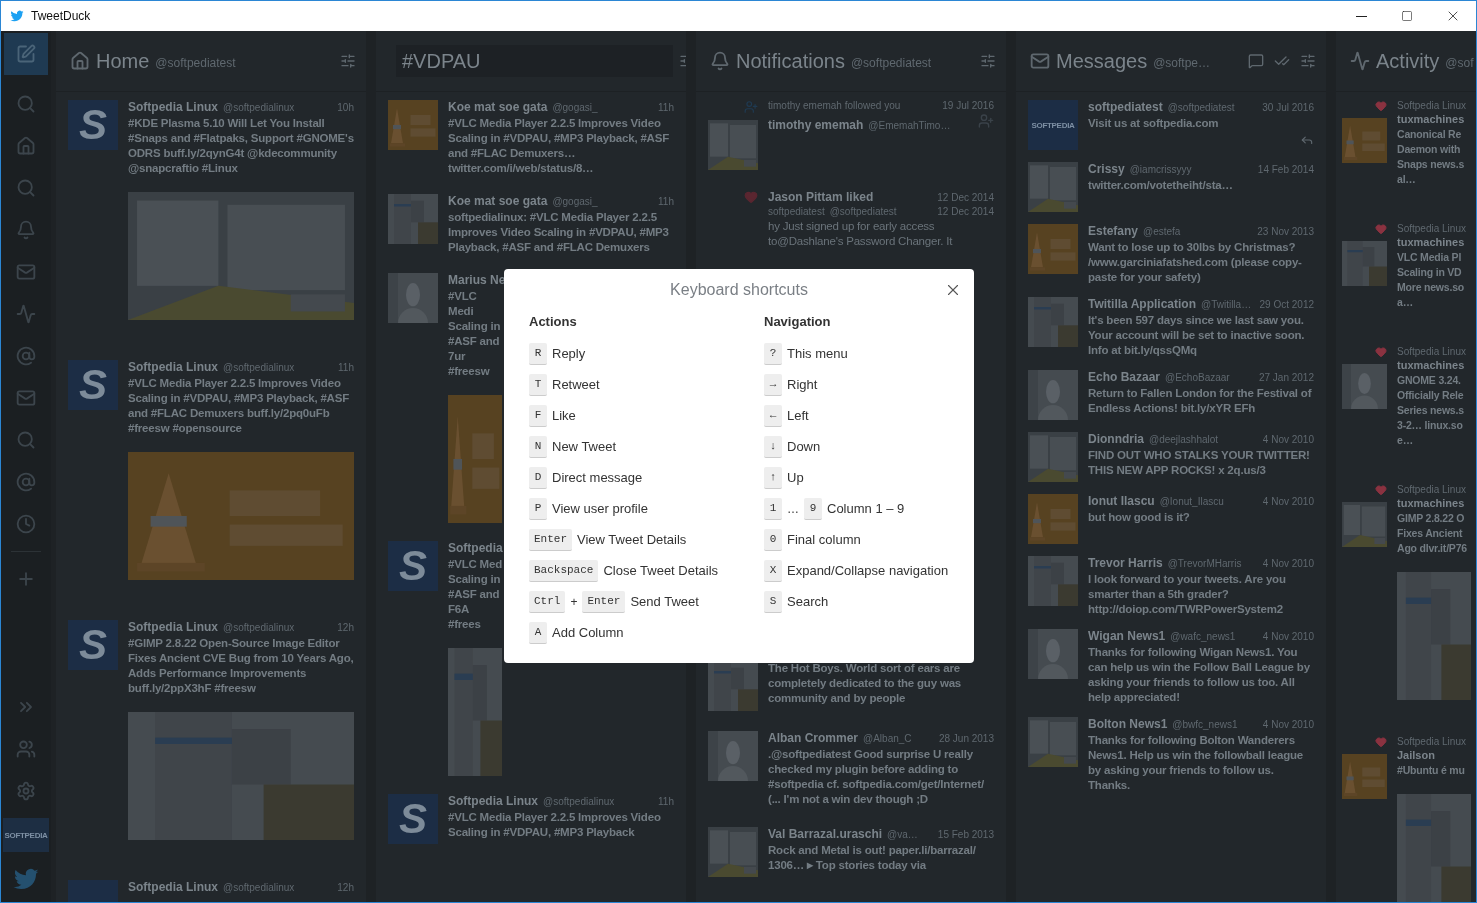 This screenshot has width=1477, height=903. What do you see at coordinates (816, 125) in the screenshot?
I see `author-name: timothy ememah` at bounding box center [816, 125].